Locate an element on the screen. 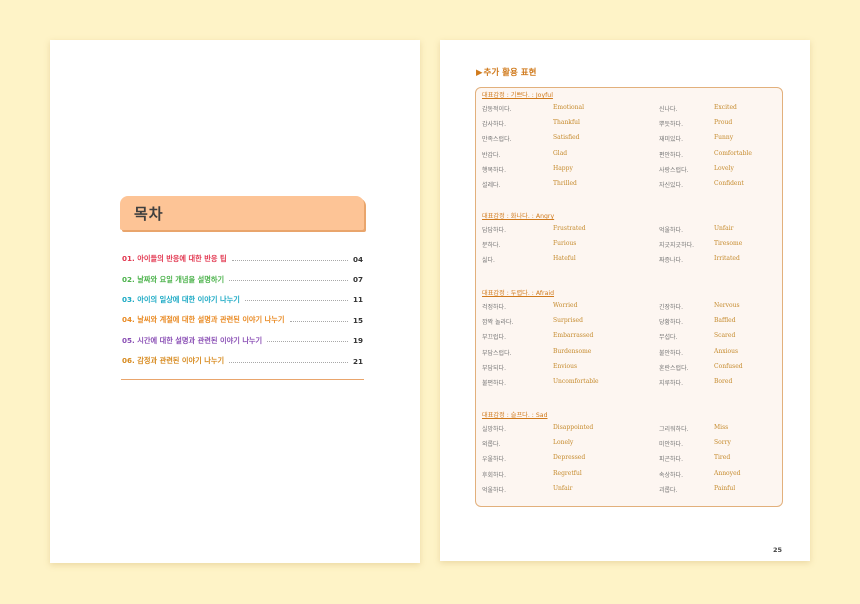  triangle-icon: ▶ is located at coordinates (479, 73).